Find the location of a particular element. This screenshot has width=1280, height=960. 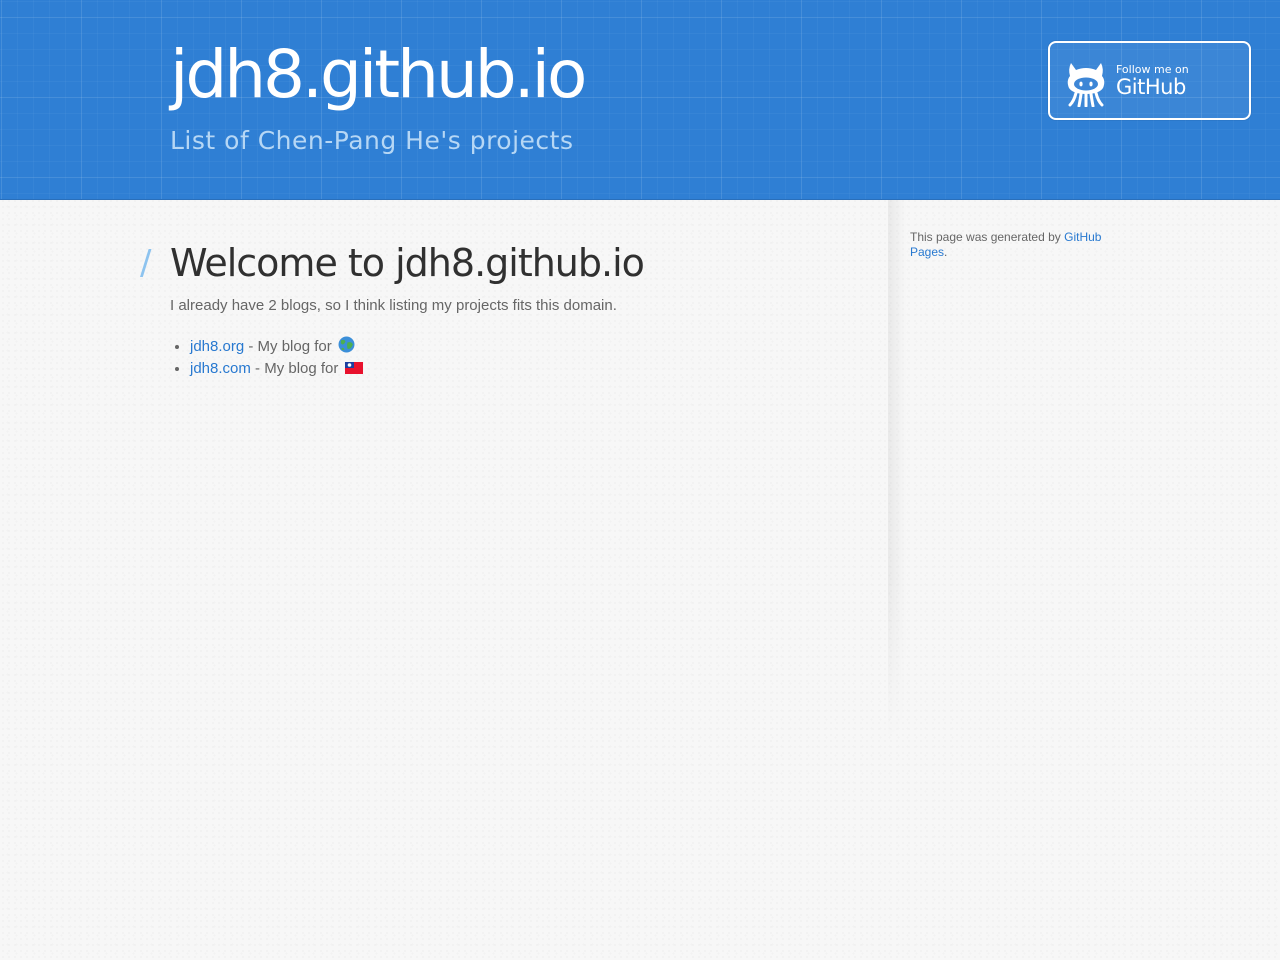

site-subtitle: List of Chen-Pang He's projects is located at coordinates (372, 140).